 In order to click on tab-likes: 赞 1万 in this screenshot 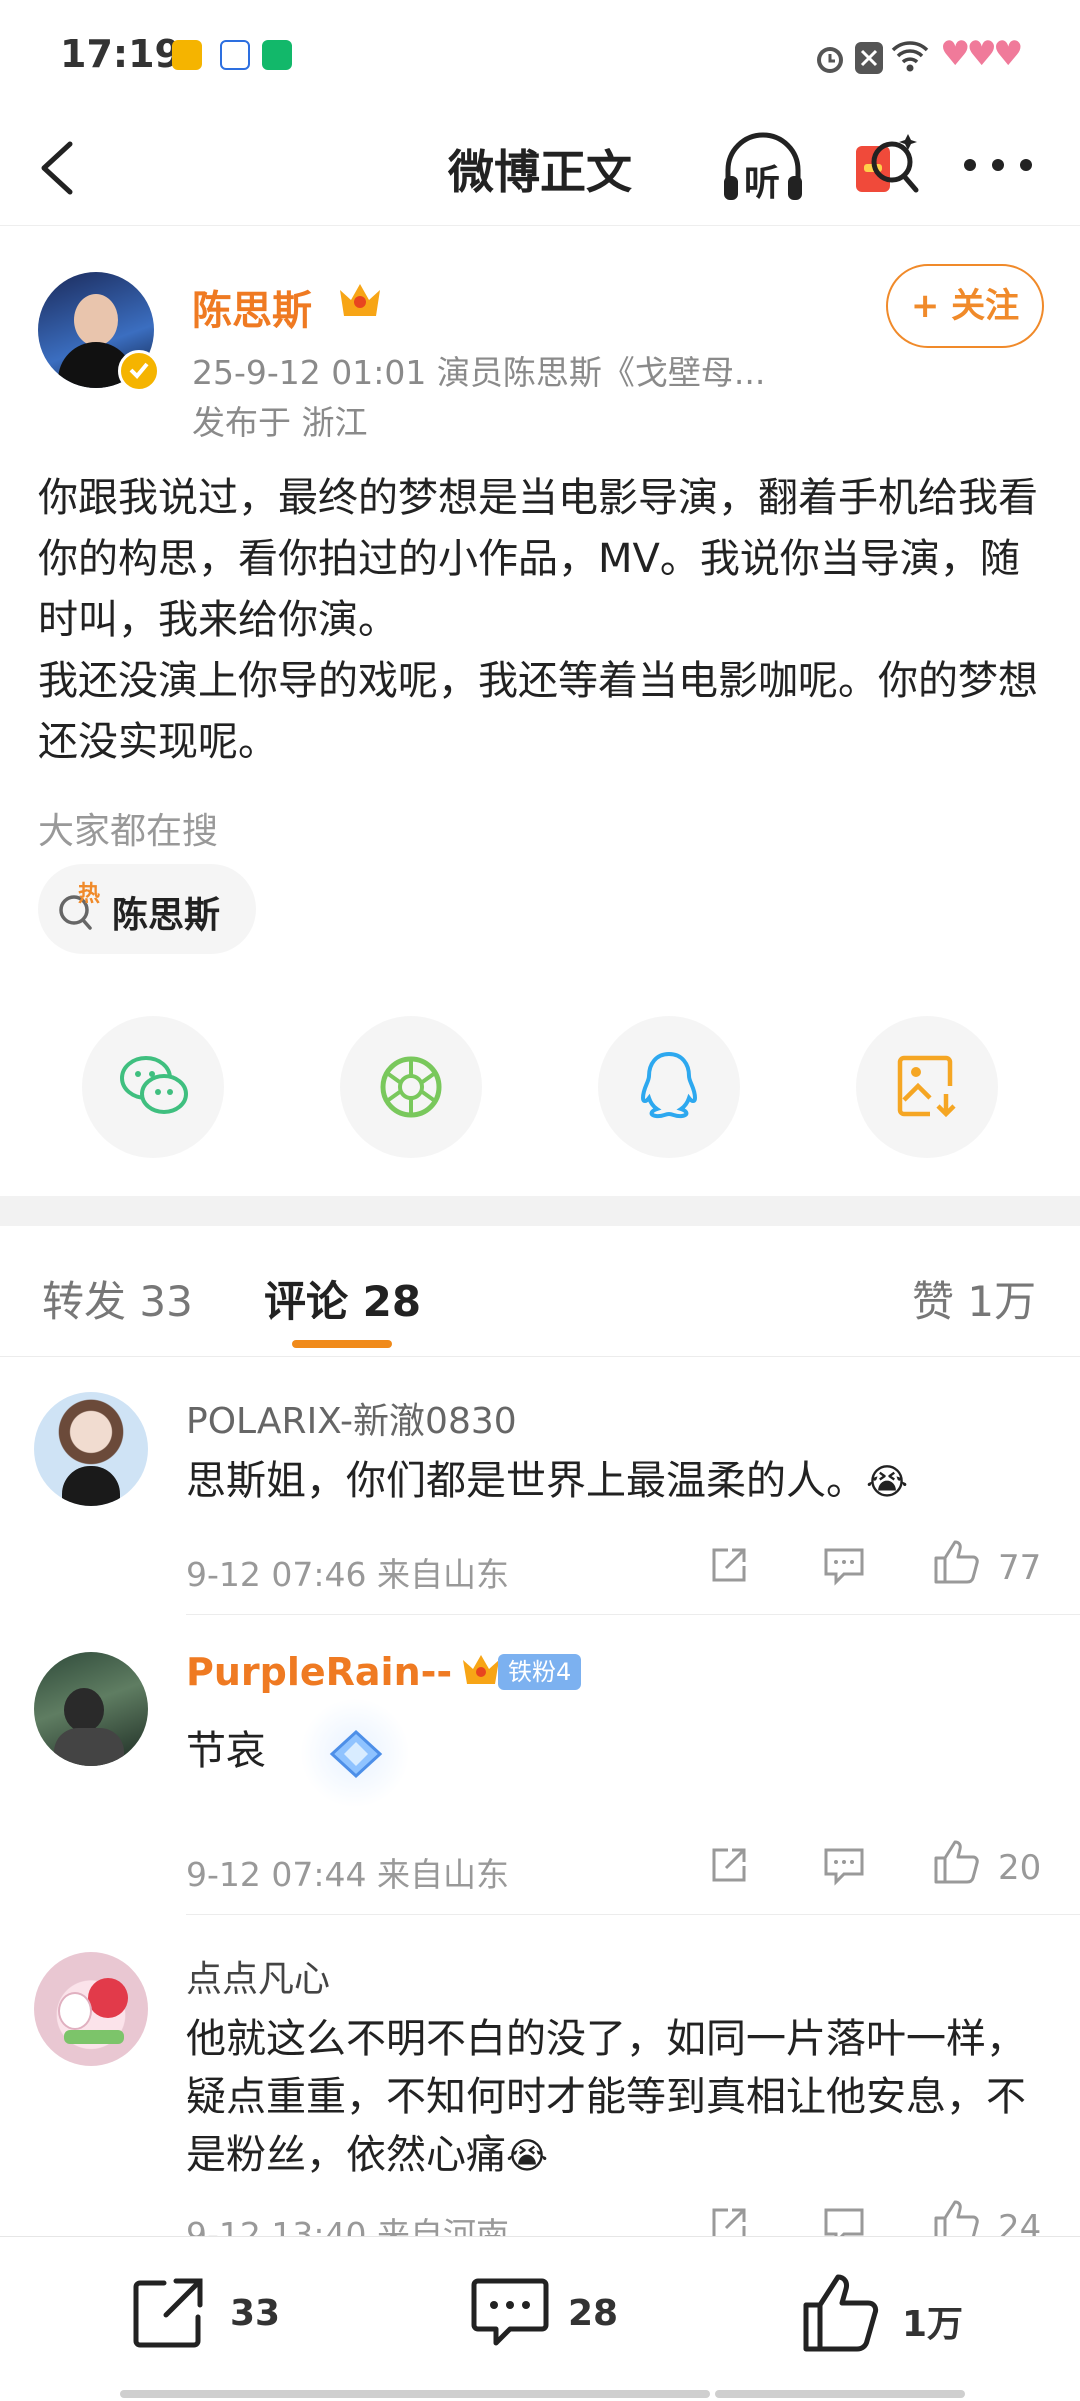, I will do `click(974, 1298)`.